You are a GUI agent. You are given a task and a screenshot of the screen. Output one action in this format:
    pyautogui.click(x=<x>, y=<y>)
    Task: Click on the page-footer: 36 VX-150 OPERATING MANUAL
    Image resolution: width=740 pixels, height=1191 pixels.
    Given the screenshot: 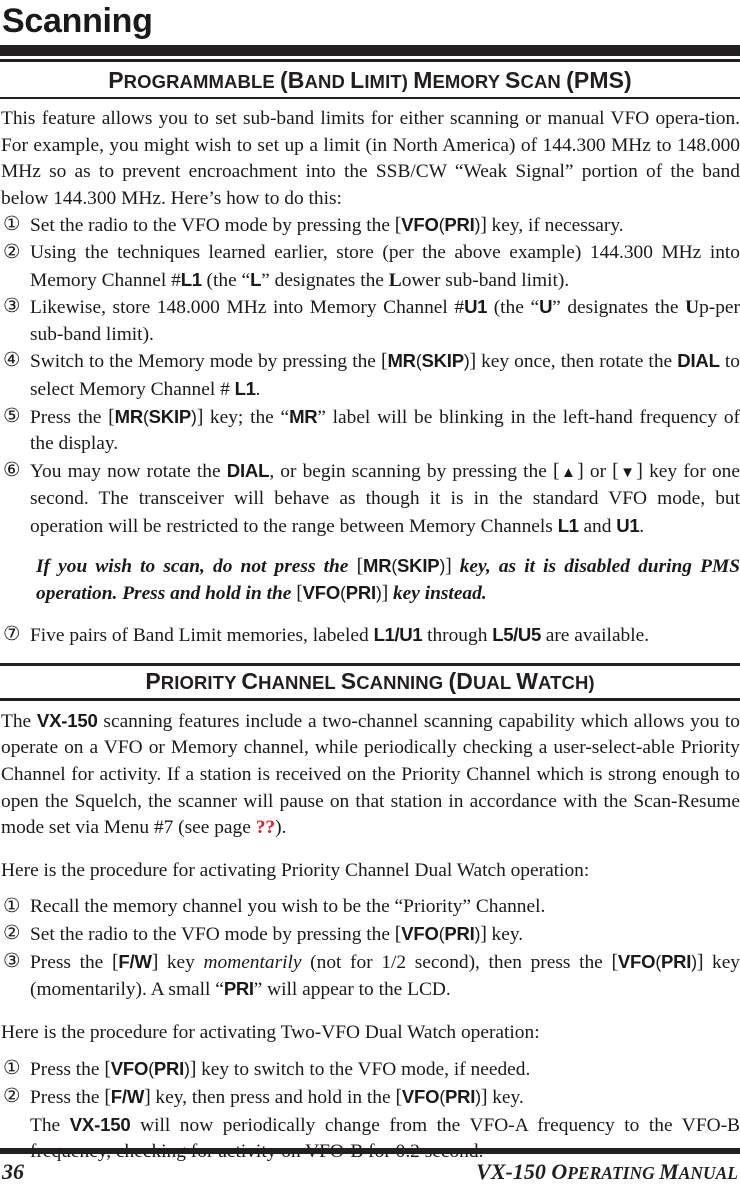 What is the action you would take?
    pyautogui.click(x=370, y=1169)
    